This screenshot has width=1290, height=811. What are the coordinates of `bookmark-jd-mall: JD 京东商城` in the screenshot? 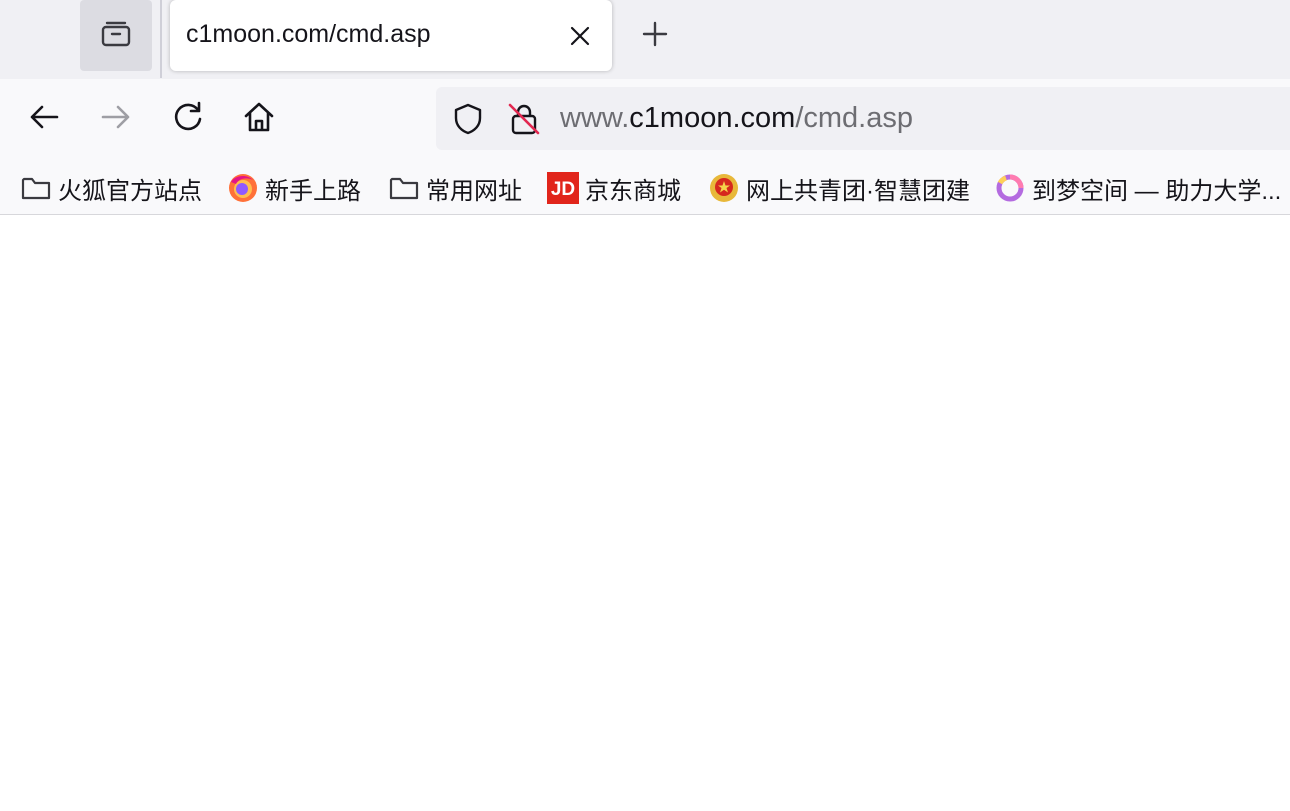 It's located at (614, 188).